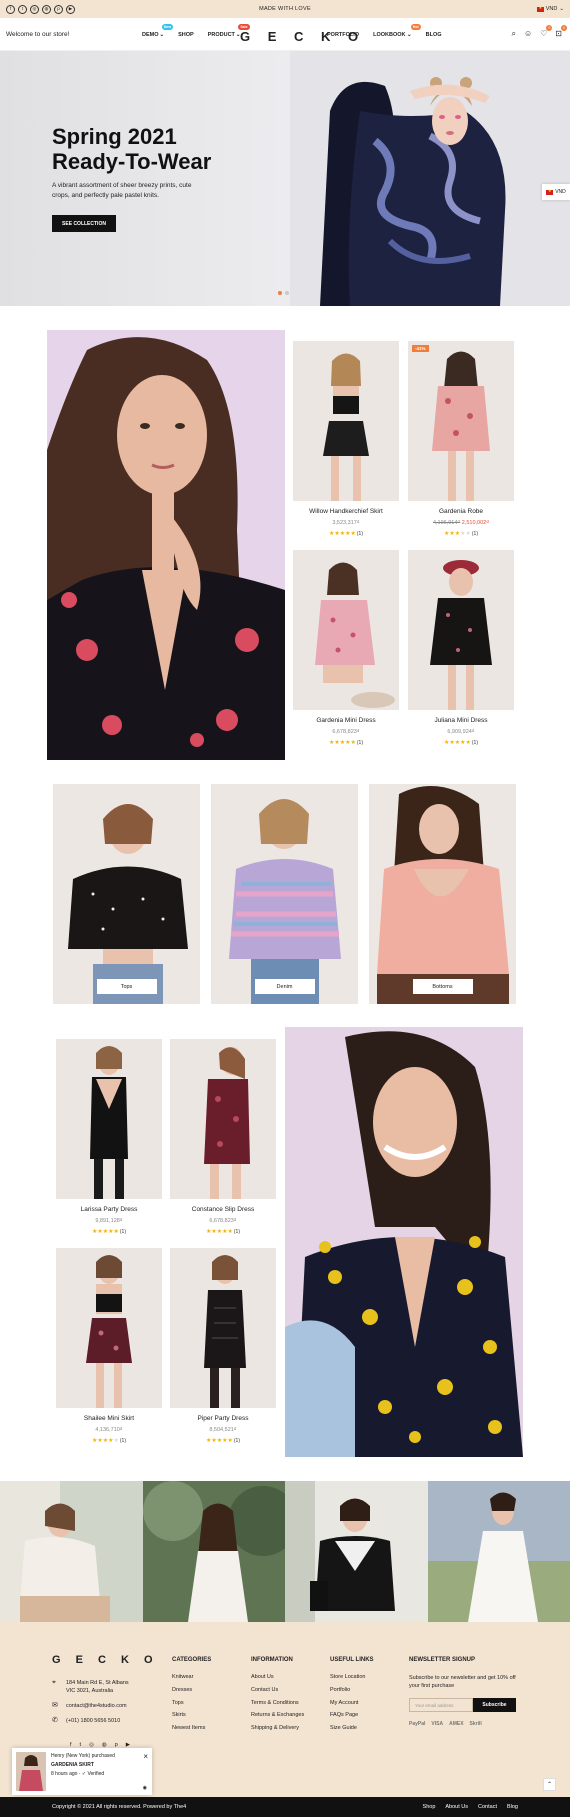 The width and height of the screenshot is (570, 1817). Describe the element at coordinates (528, 34) in the screenshot. I see `account-icon: ☺` at that location.